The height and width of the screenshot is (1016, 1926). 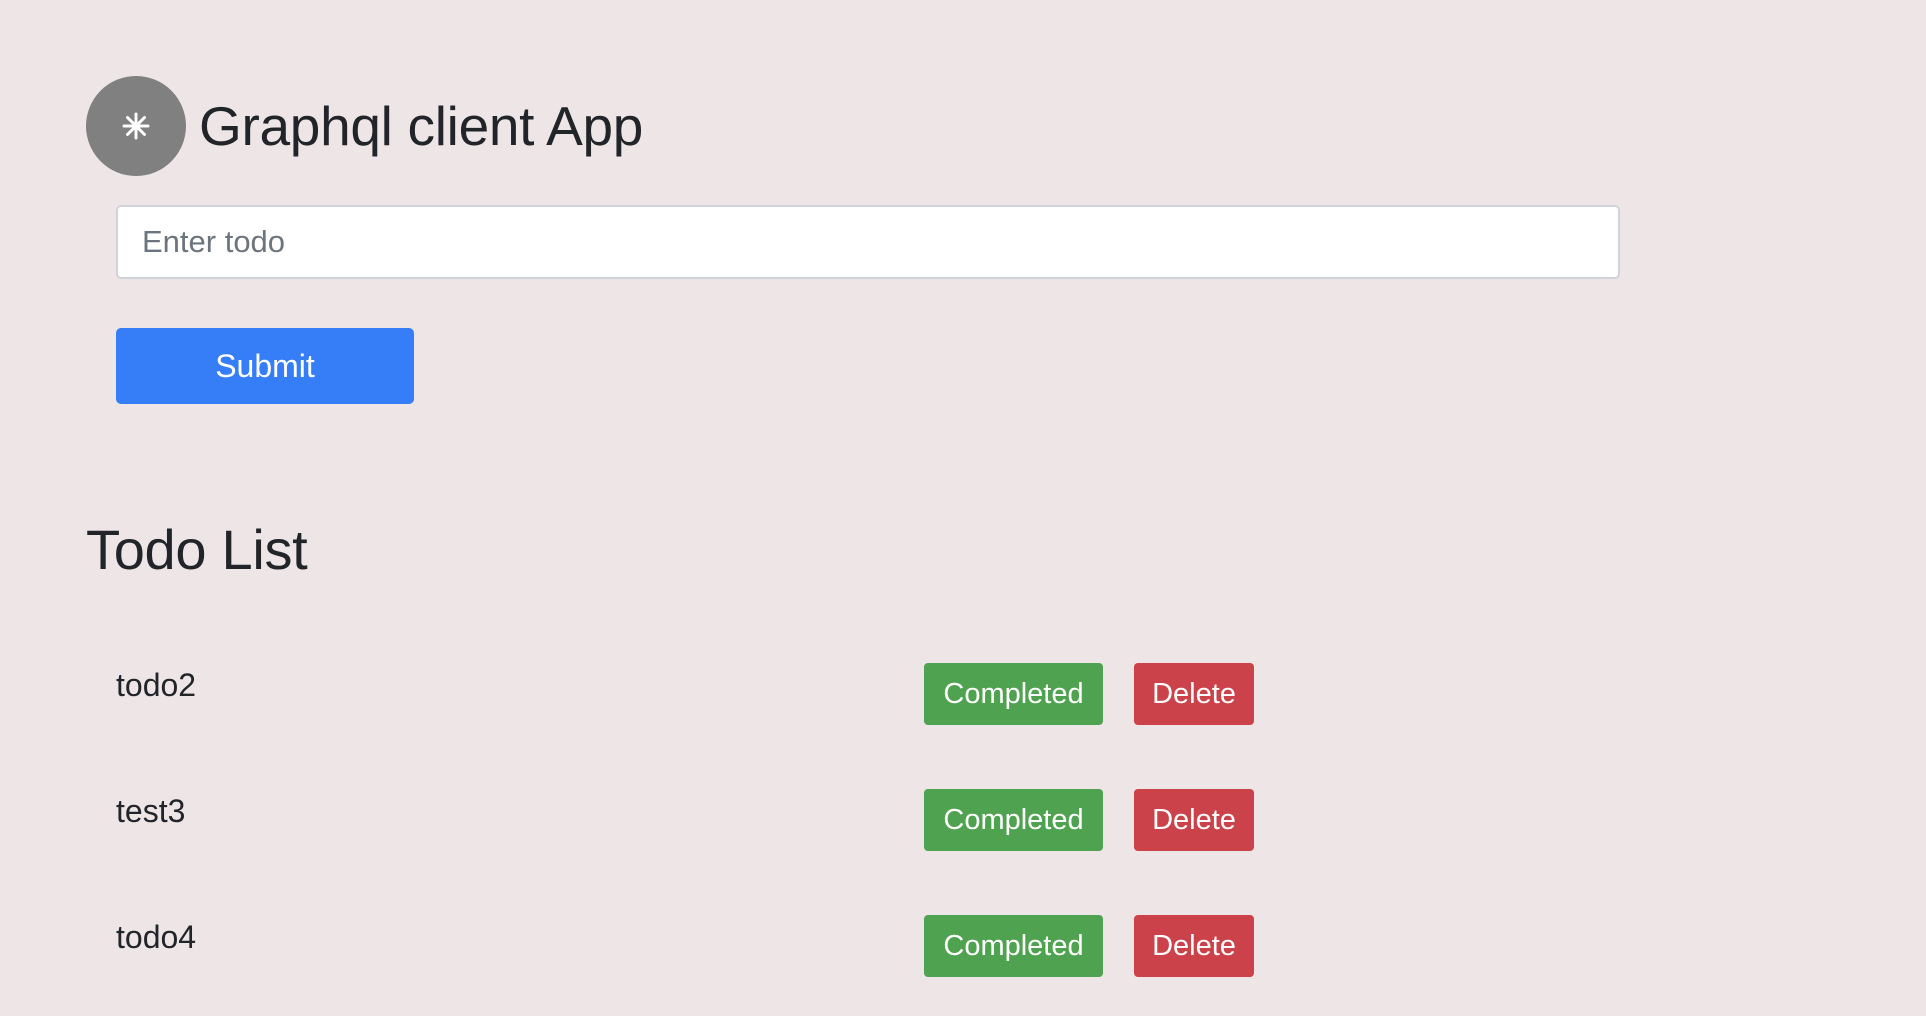 What do you see at coordinates (156, 937) in the screenshot?
I see `todo-item-text: todo4` at bounding box center [156, 937].